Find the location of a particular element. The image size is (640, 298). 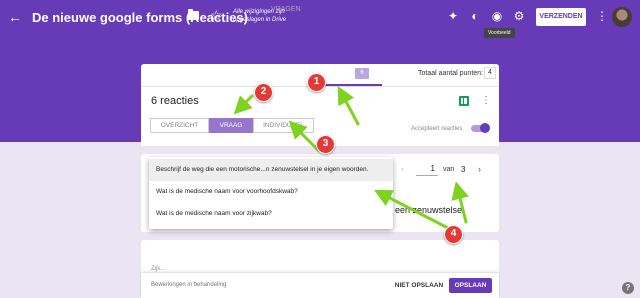

total-points-label: Totaal aantal punten: is located at coordinates (450, 73).